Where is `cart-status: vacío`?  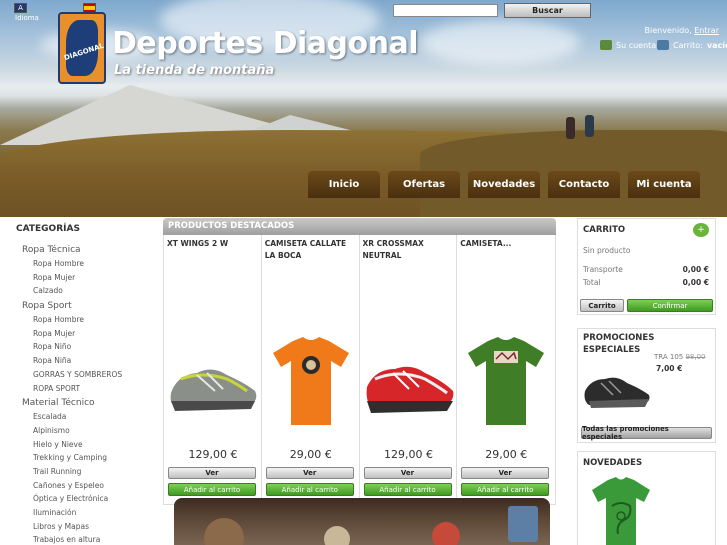
cart-status: vacío is located at coordinates (716, 45).